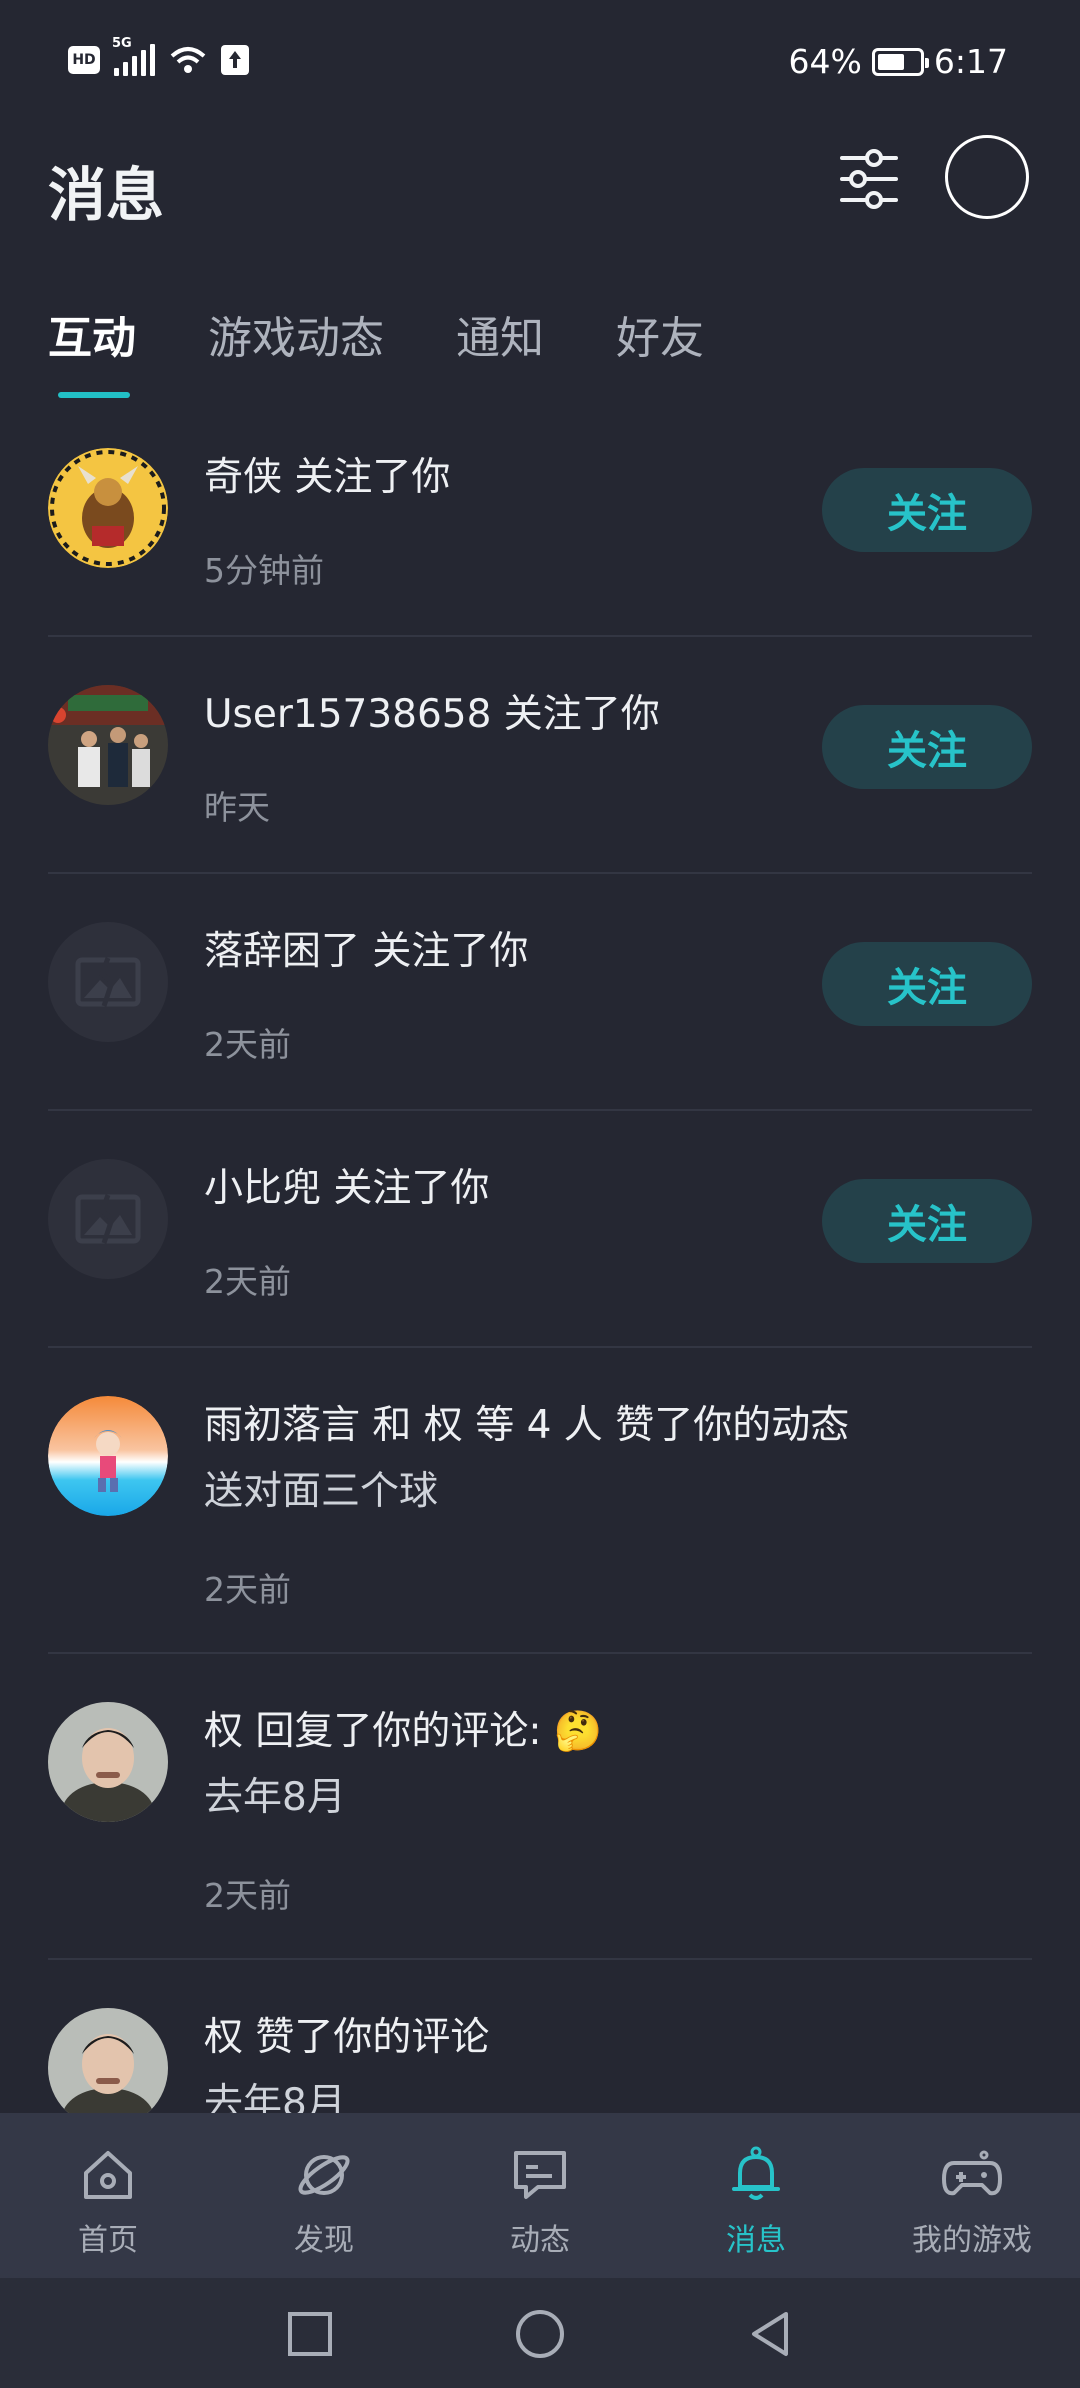 This screenshot has height=2388, width=1080. Describe the element at coordinates (275, 1797) in the screenshot. I see `message-content: 去年8月` at that location.